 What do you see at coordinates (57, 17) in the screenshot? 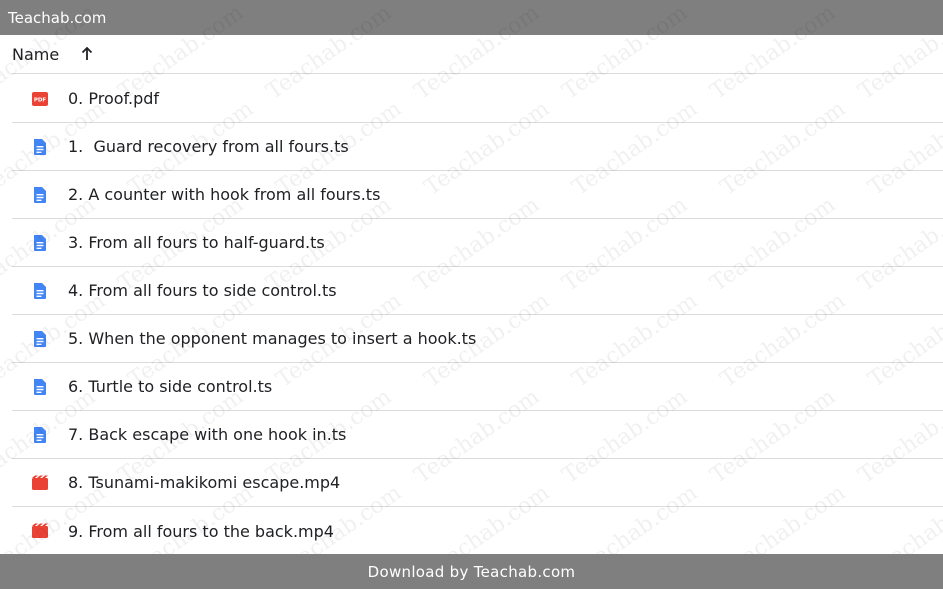
I see `site-title: Teachab.com` at bounding box center [57, 17].